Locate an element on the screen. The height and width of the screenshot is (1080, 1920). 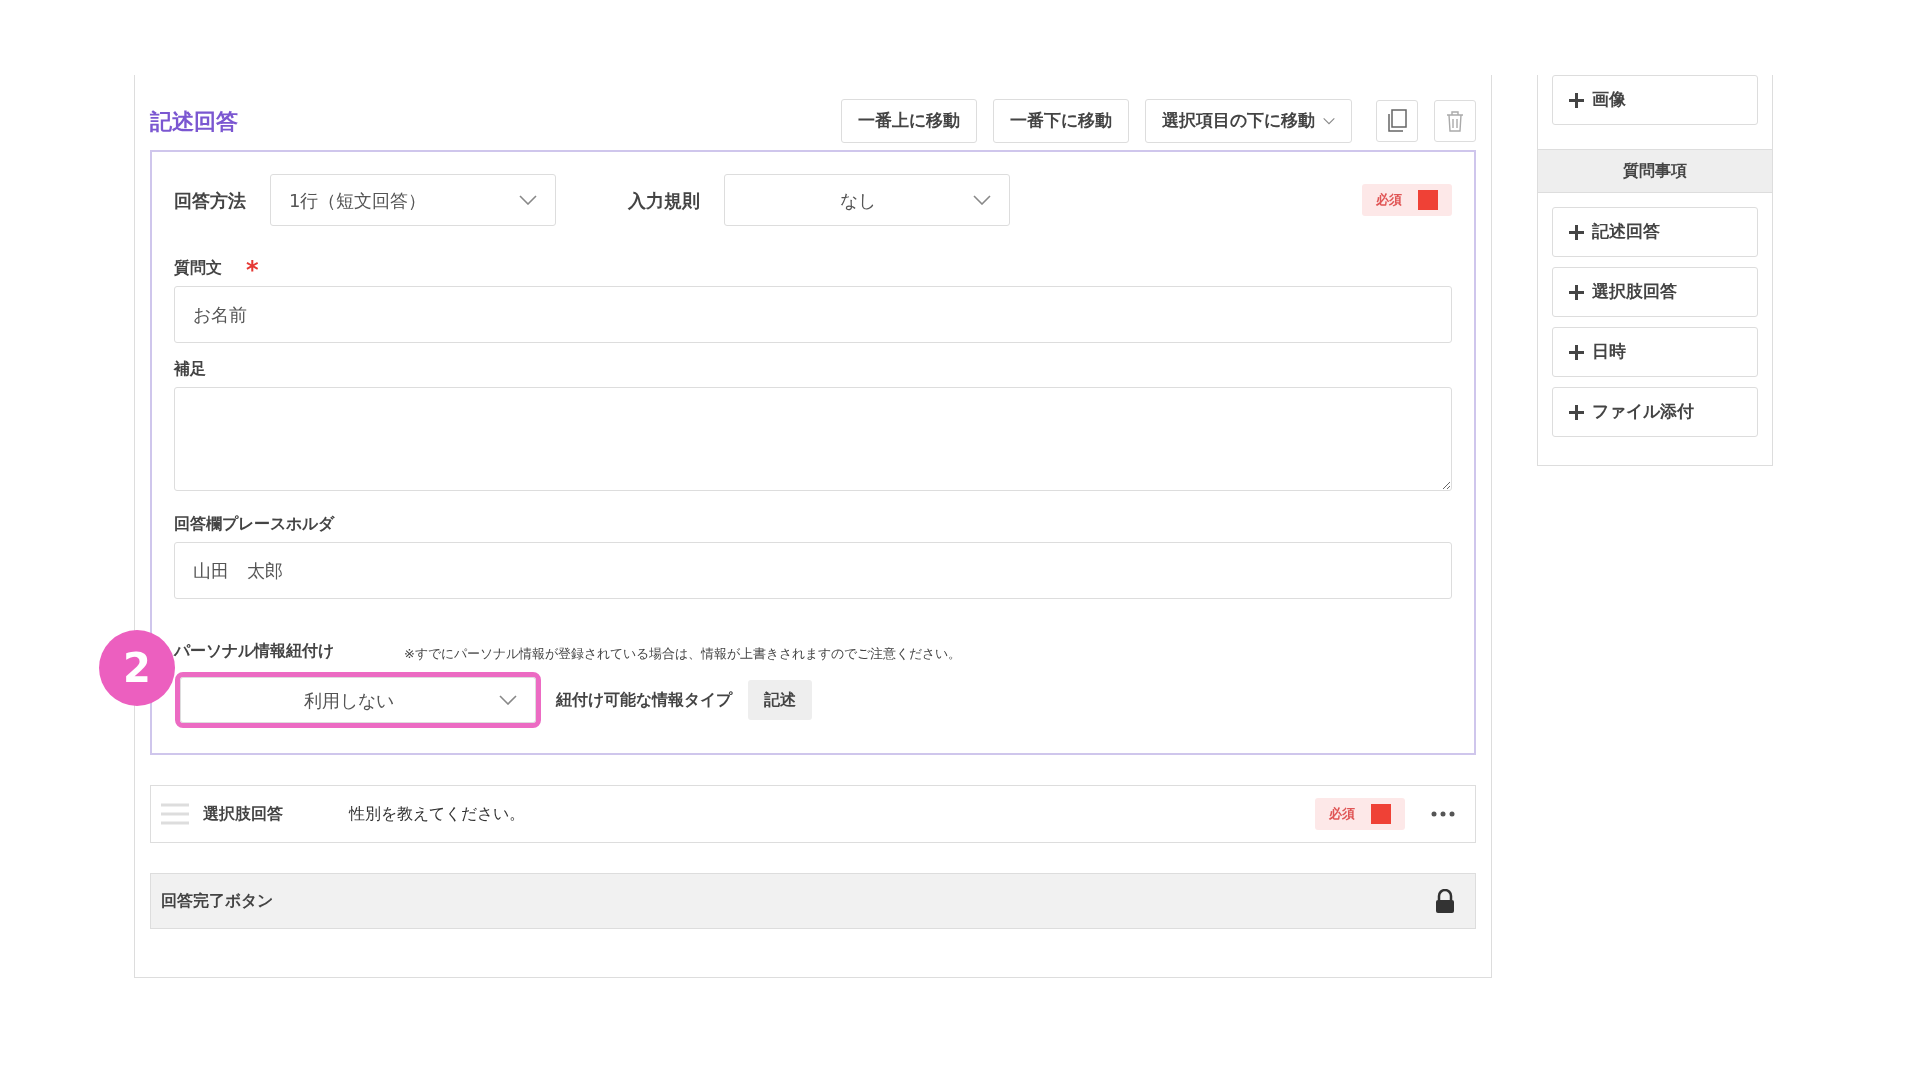
question-type: 選択肢回答 is located at coordinates (243, 814).